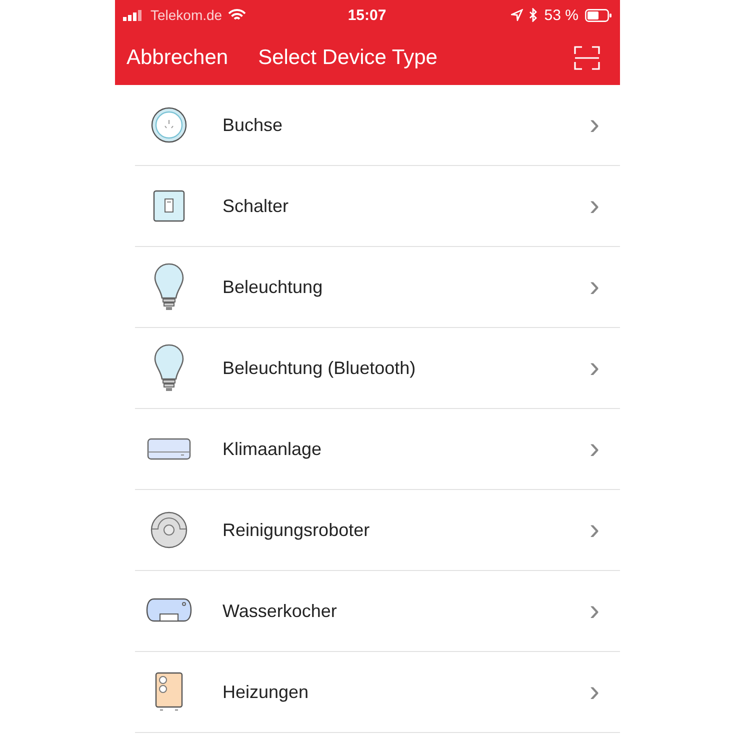 This screenshot has width=736, height=736. What do you see at coordinates (377, 611) in the screenshot?
I see `device-type-item: Wasserkocher ›` at bounding box center [377, 611].